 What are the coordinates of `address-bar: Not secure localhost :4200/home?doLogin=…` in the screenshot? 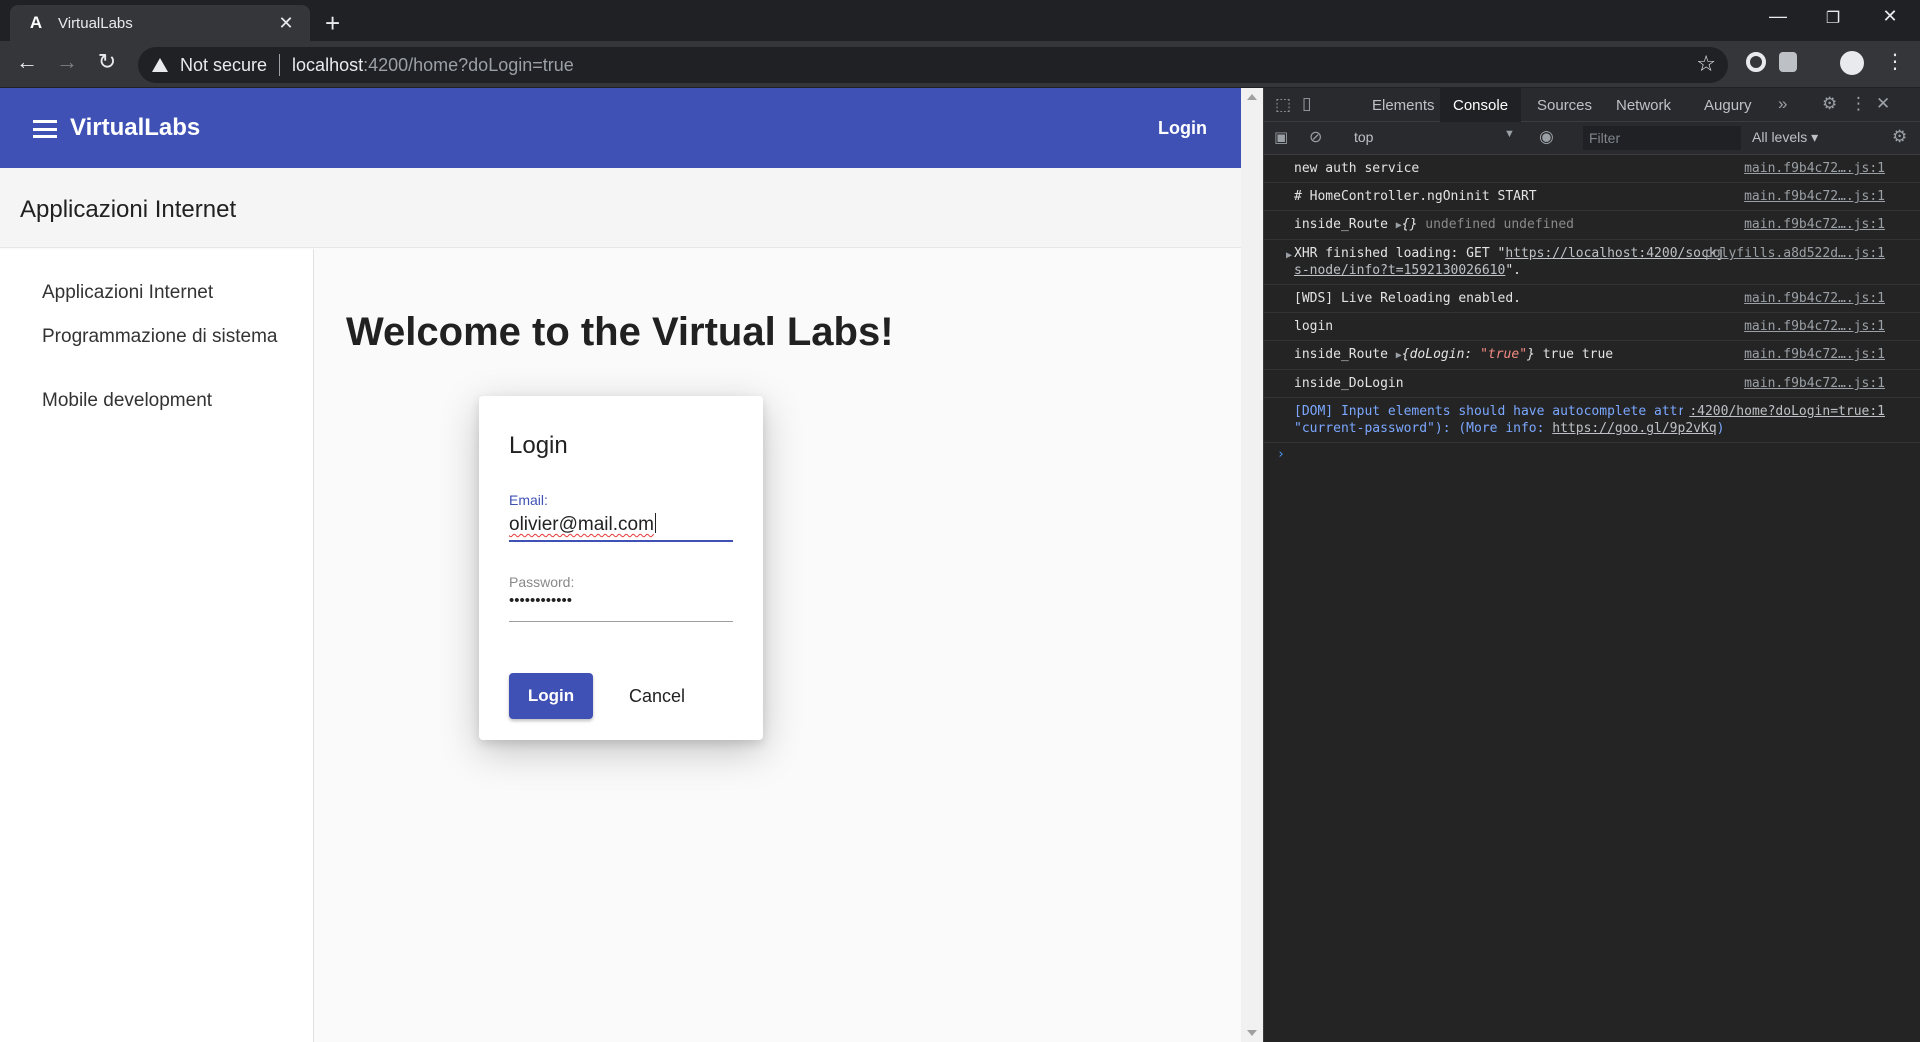 It's located at (933, 65).